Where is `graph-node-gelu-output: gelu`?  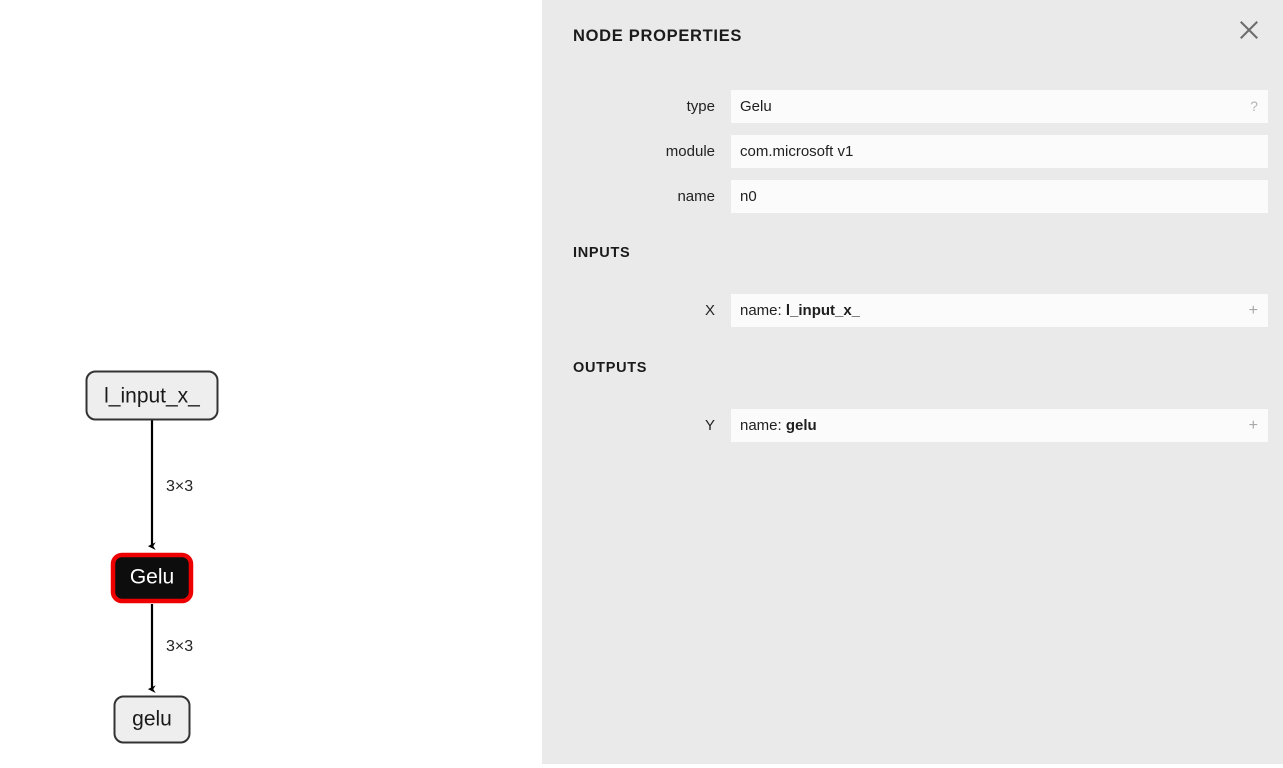
graph-node-gelu-output: gelu is located at coordinates (152, 719).